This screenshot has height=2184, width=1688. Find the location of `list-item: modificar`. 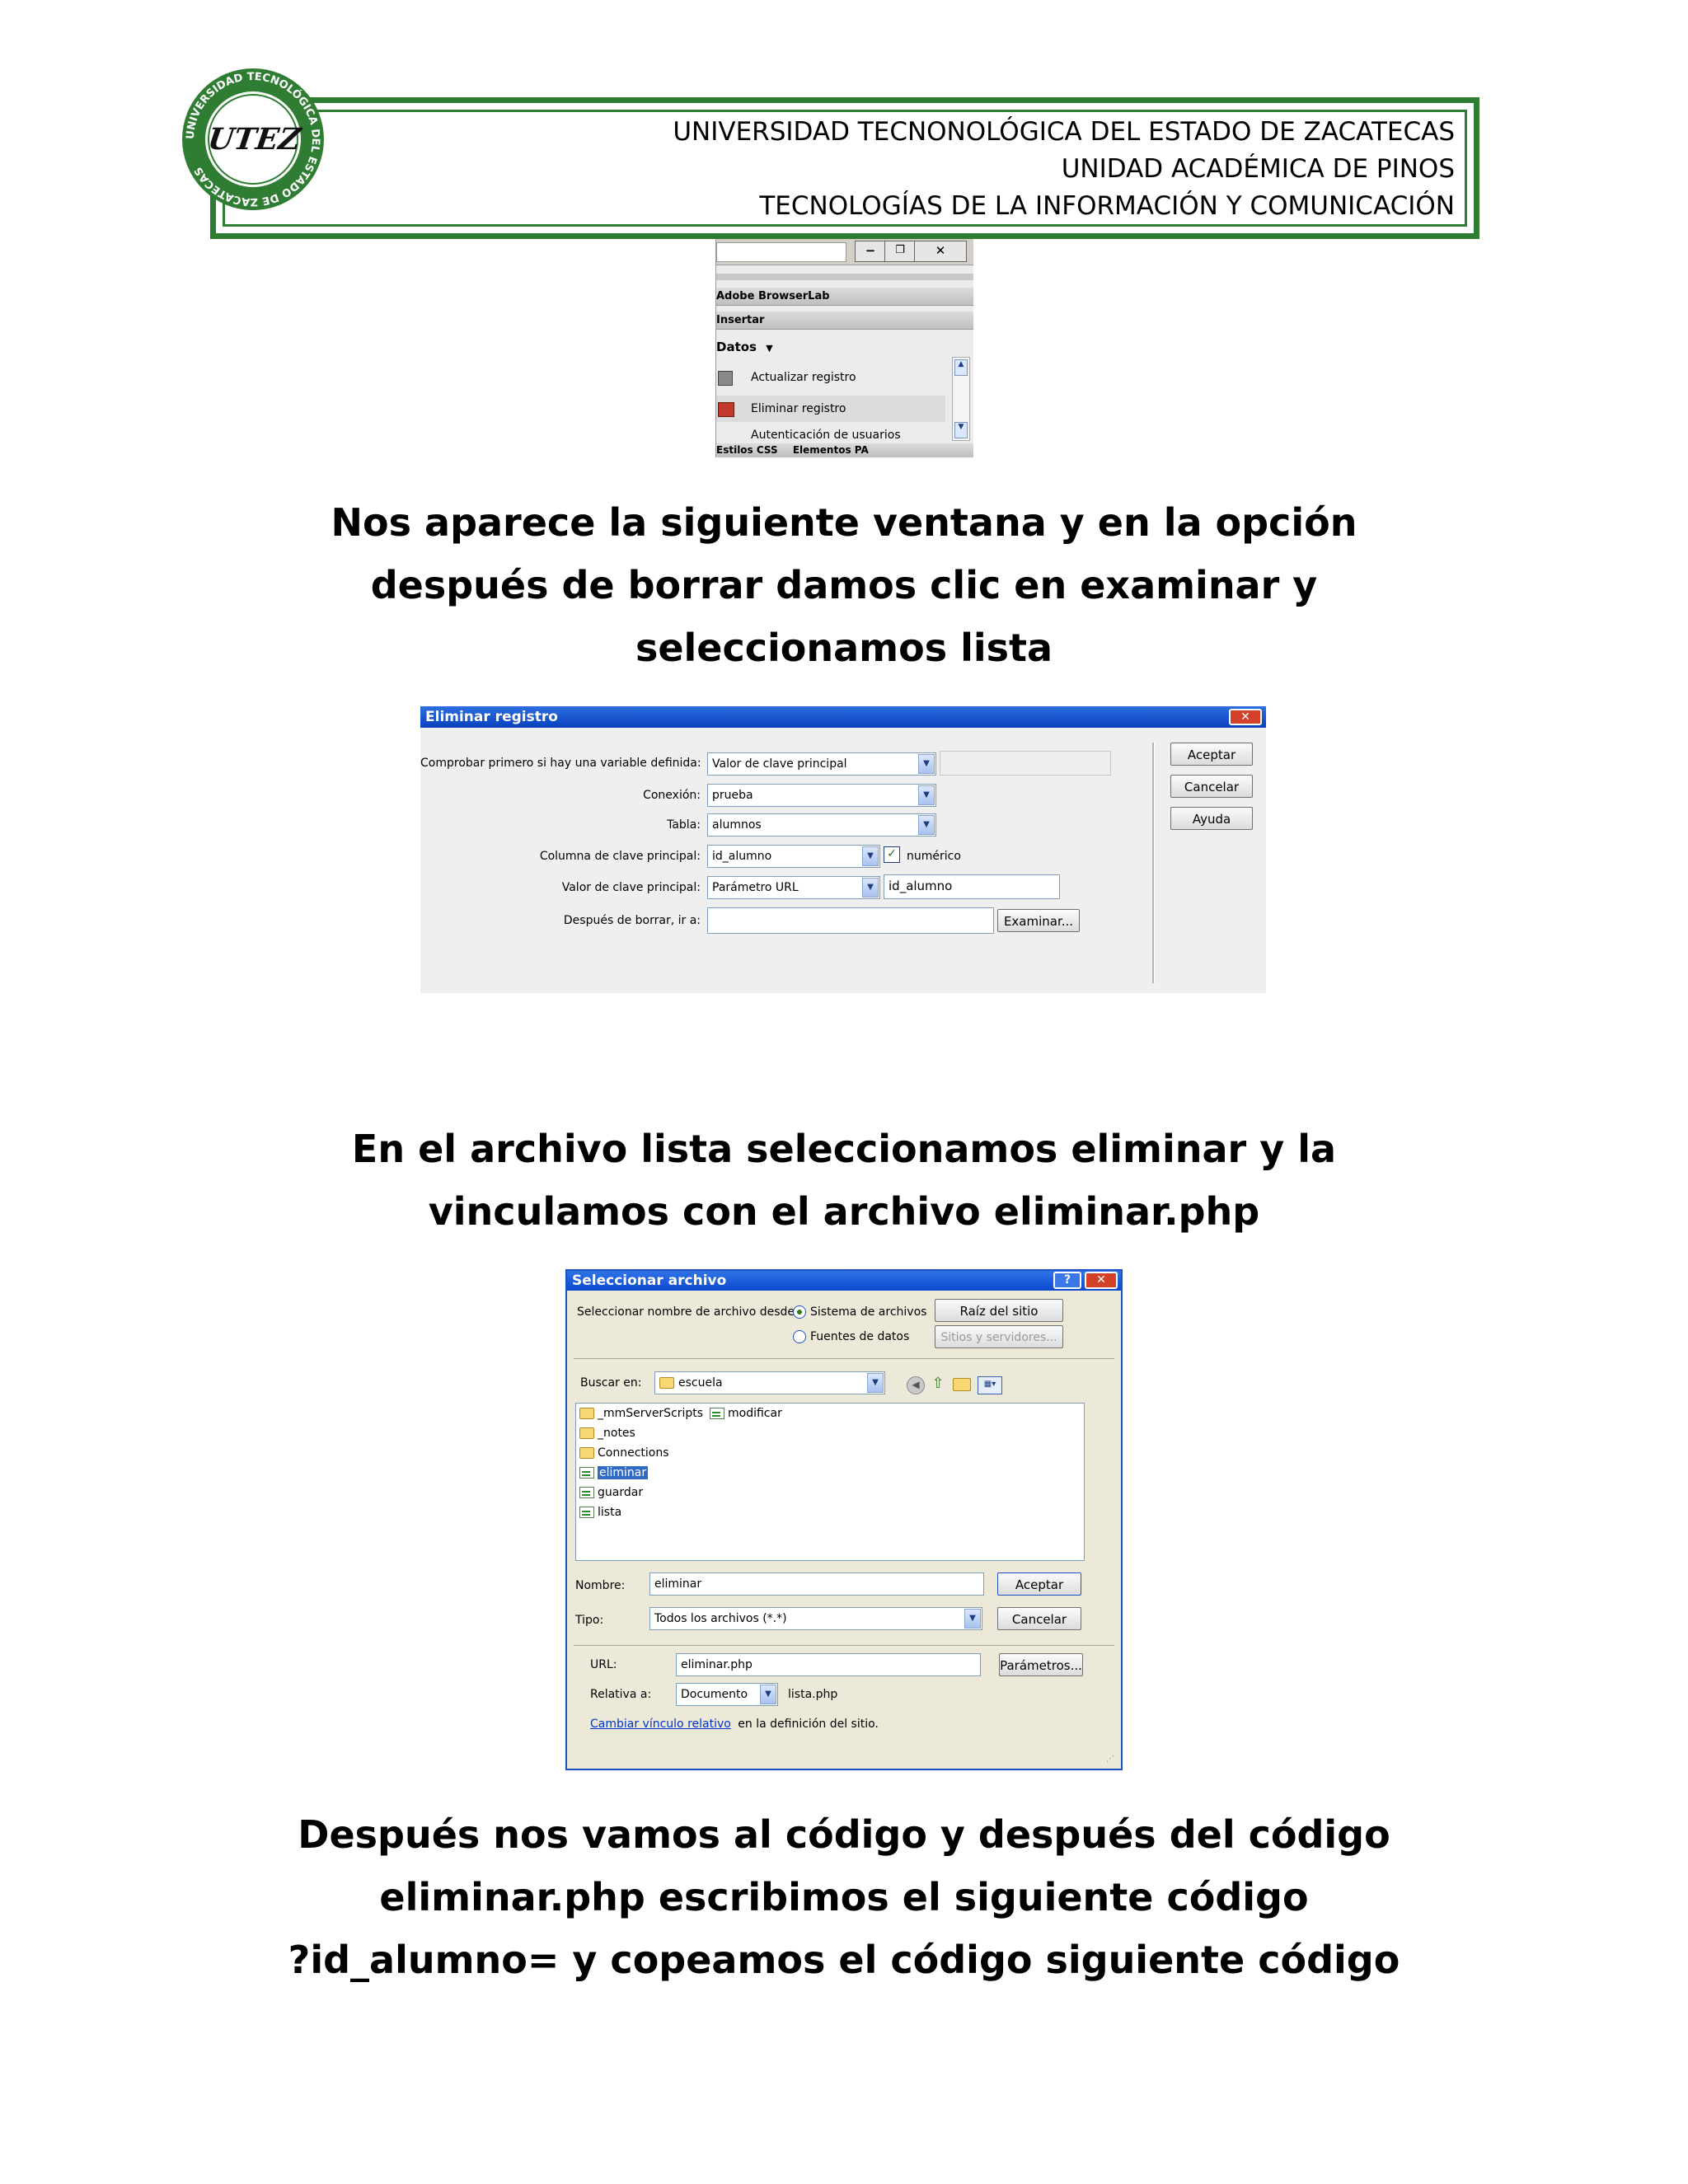

list-item: modificar is located at coordinates (745, 1413).